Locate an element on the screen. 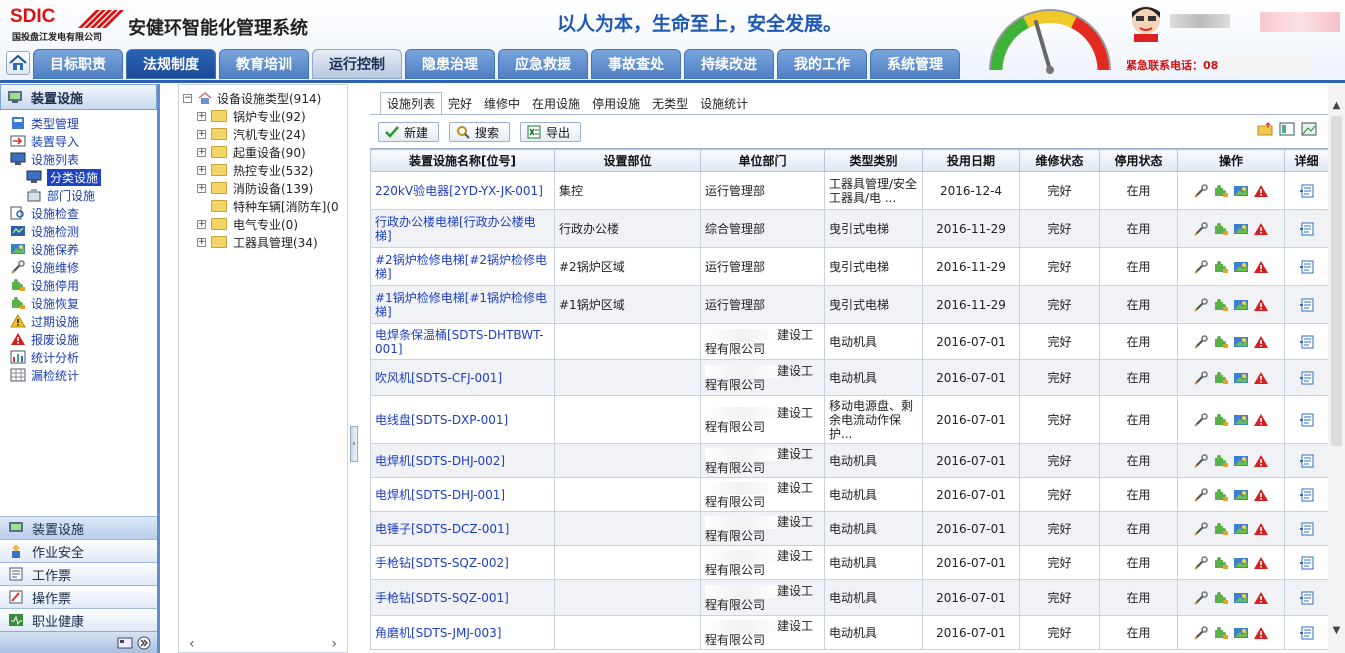 The height and width of the screenshot is (653, 1345). sidebar-item: 漏检统计 is located at coordinates (78, 375).